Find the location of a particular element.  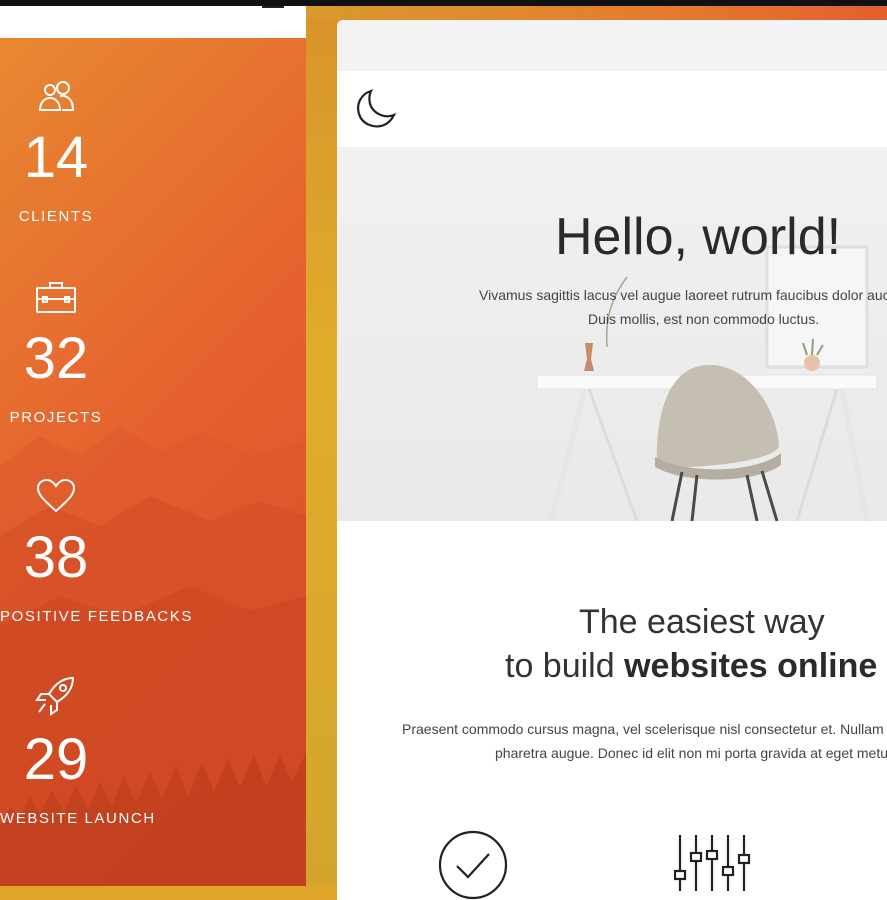

heading-bold: websites online is located at coordinates (751, 666).